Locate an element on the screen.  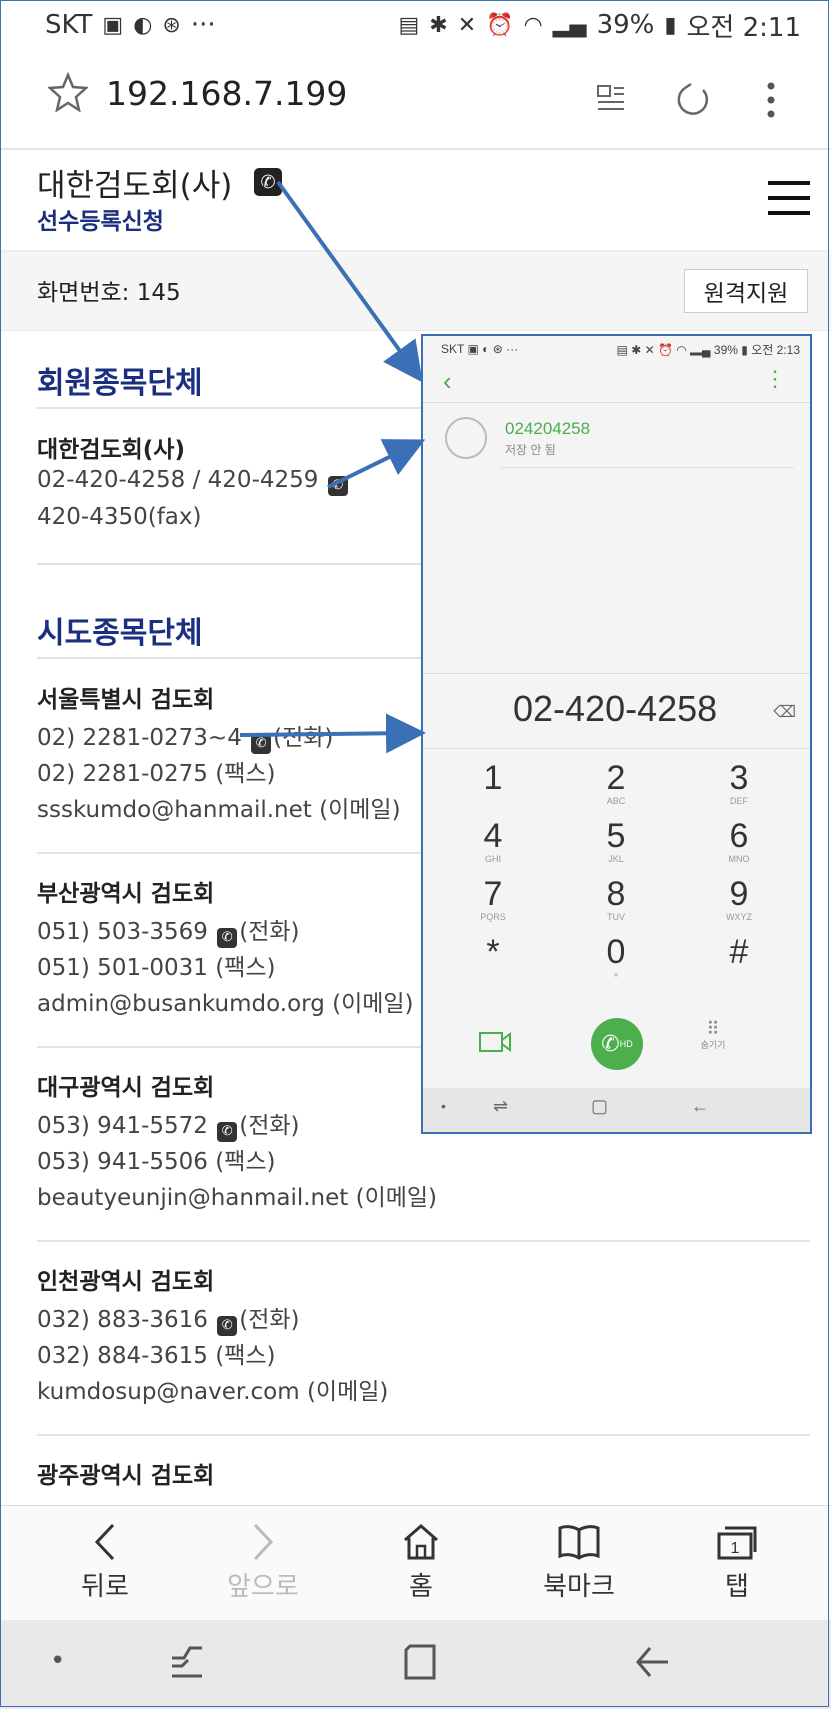
back-button: 뒤로 is located at coordinates (105, 1560).